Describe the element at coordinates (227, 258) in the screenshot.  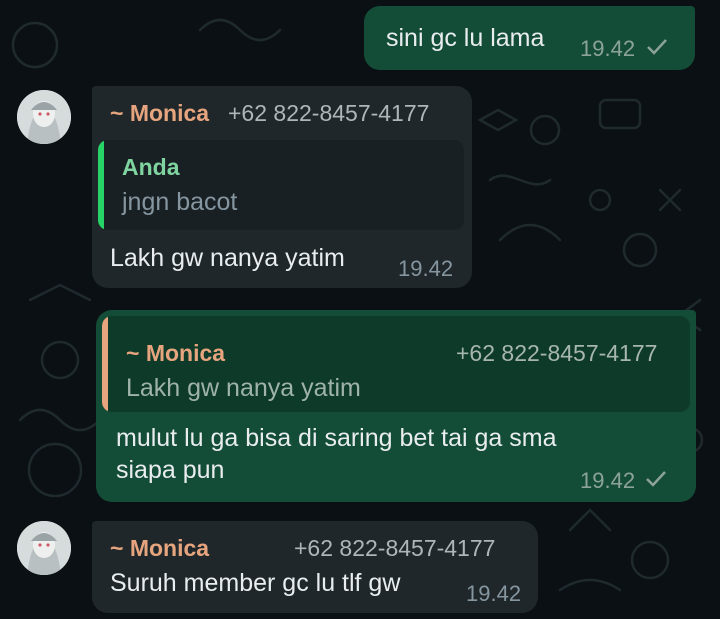
I see `message-text: Lakh gw nanya yatim` at that location.